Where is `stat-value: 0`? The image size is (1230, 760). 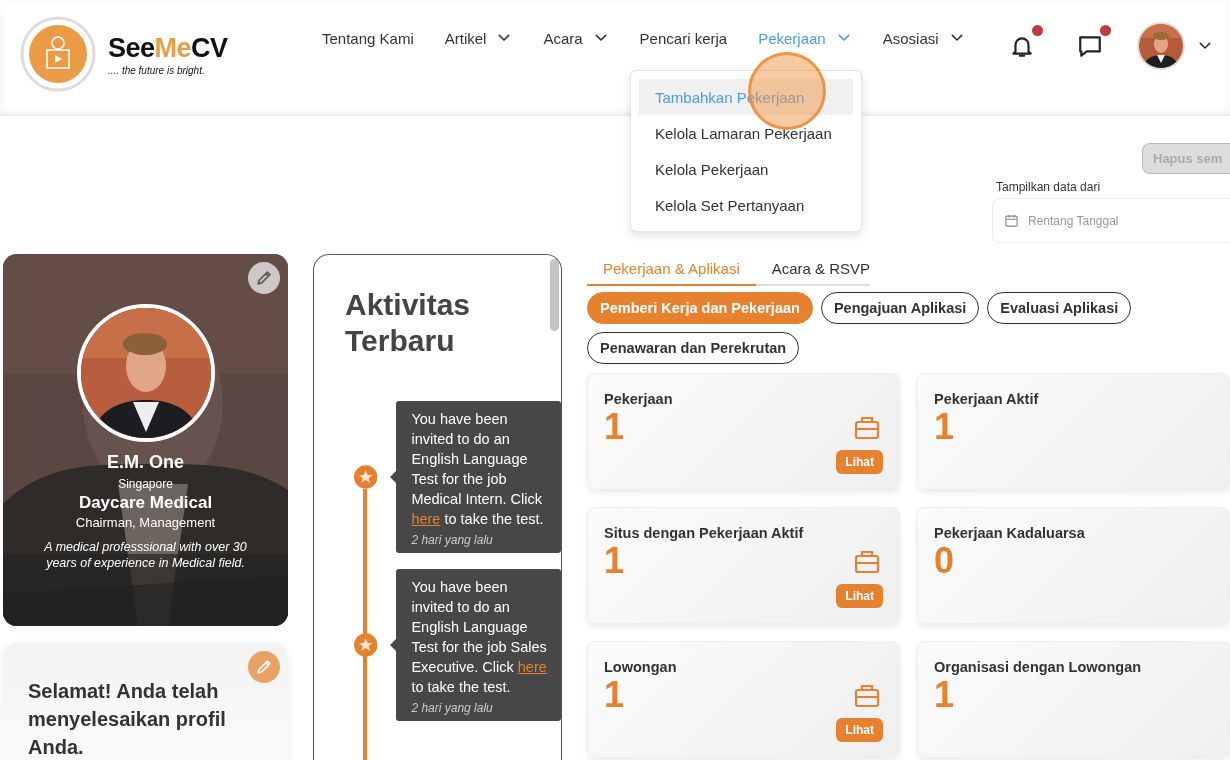
stat-value: 0 is located at coordinates (944, 561).